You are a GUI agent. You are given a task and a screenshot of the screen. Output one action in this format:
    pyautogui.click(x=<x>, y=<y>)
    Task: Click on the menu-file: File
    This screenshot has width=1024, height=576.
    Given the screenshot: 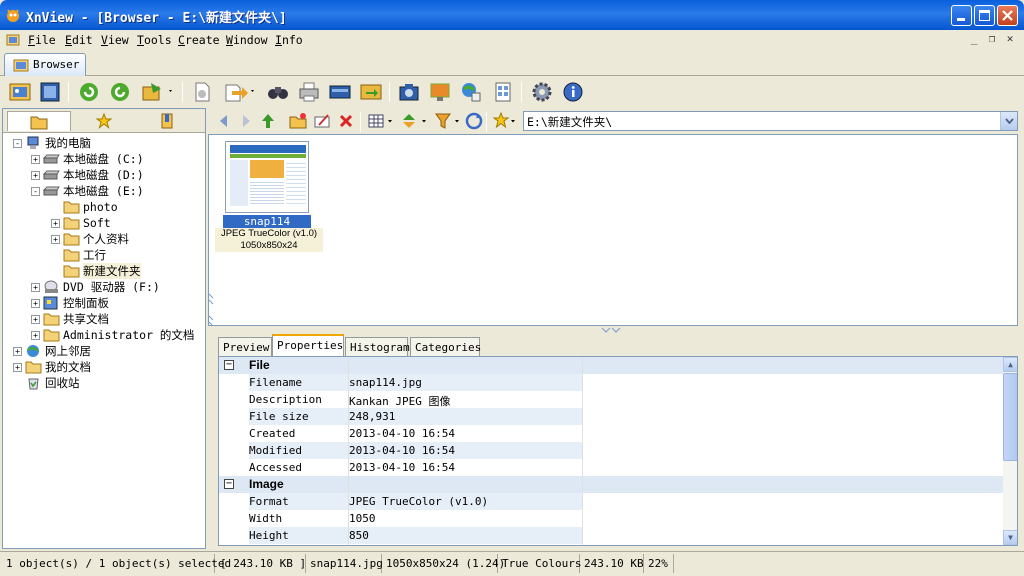 What is the action you would take?
    pyautogui.click(x=42, y=40)
    